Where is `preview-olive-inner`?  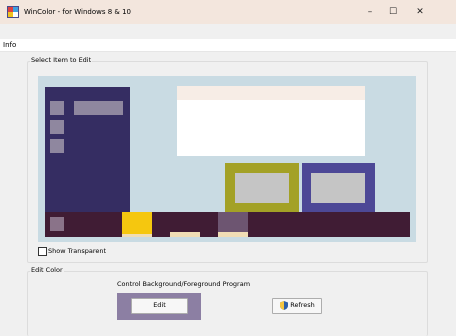
preview-olive-inner is located at coordinates (262, 188).